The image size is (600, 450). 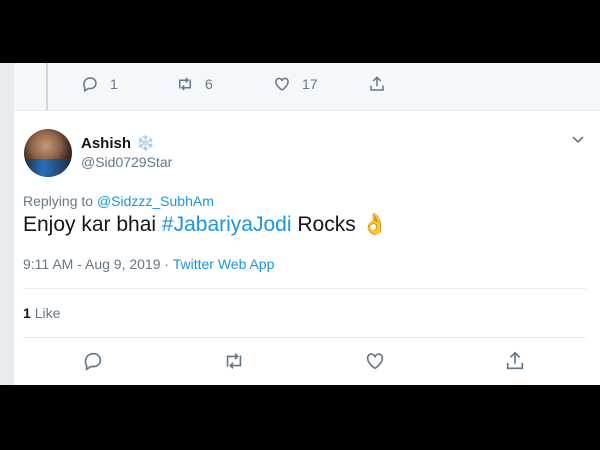 I want to click on retweet-button: 6, so click(x=194, y=84).